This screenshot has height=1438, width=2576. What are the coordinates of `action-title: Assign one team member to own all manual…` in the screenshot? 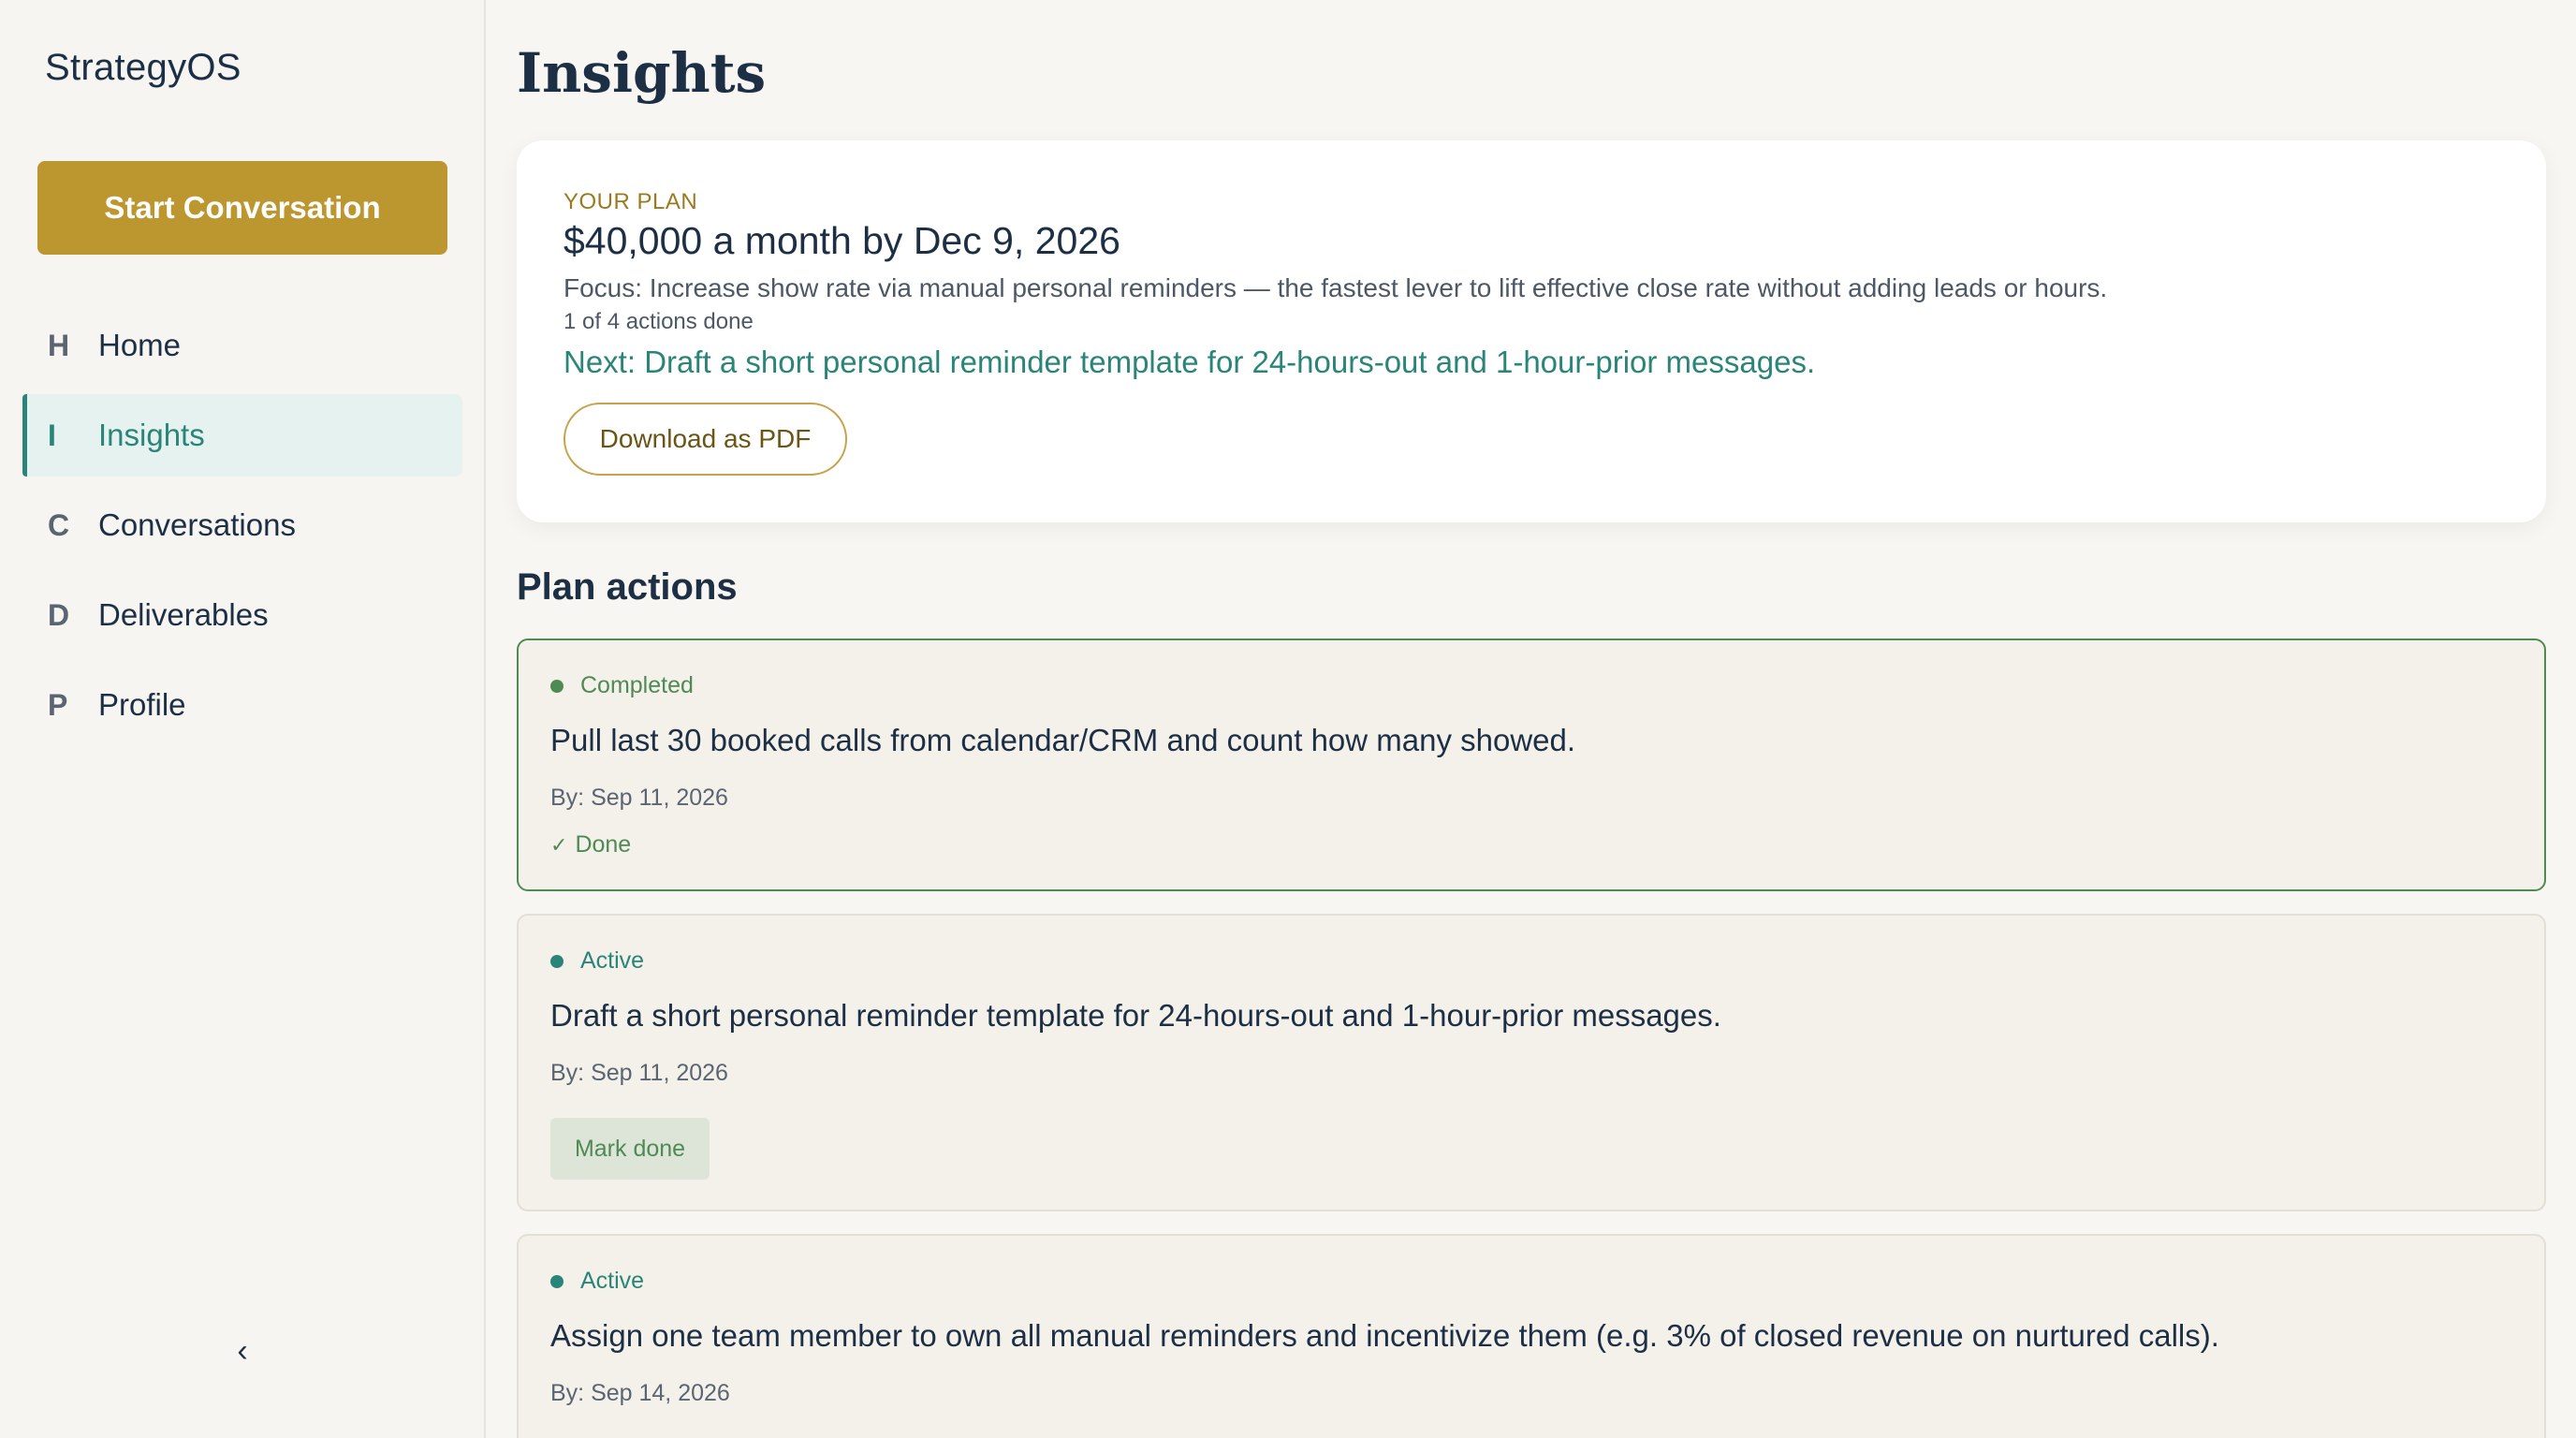 It's located at (1384, 1335).